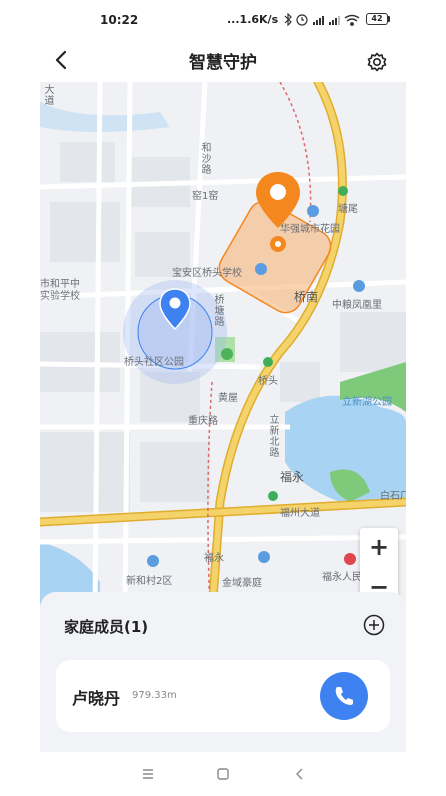 The width and height of the screenshot is (446, 796). I want to click on map-label: 福州大道, so click(300, 513).